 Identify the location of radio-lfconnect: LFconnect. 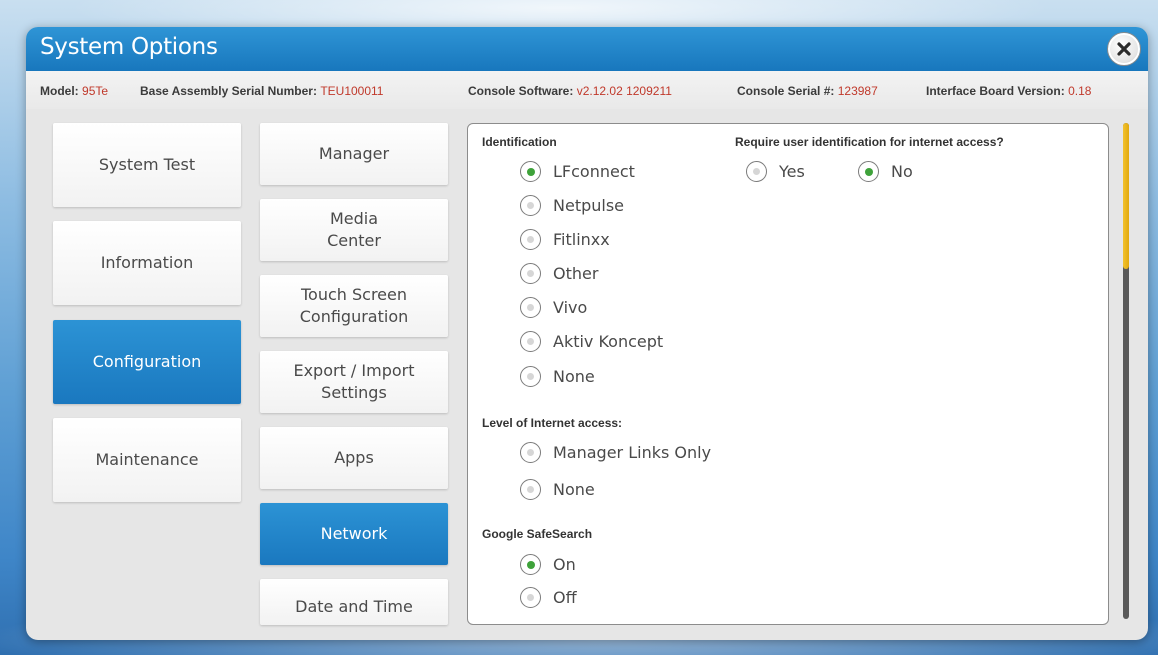
(577, 171).